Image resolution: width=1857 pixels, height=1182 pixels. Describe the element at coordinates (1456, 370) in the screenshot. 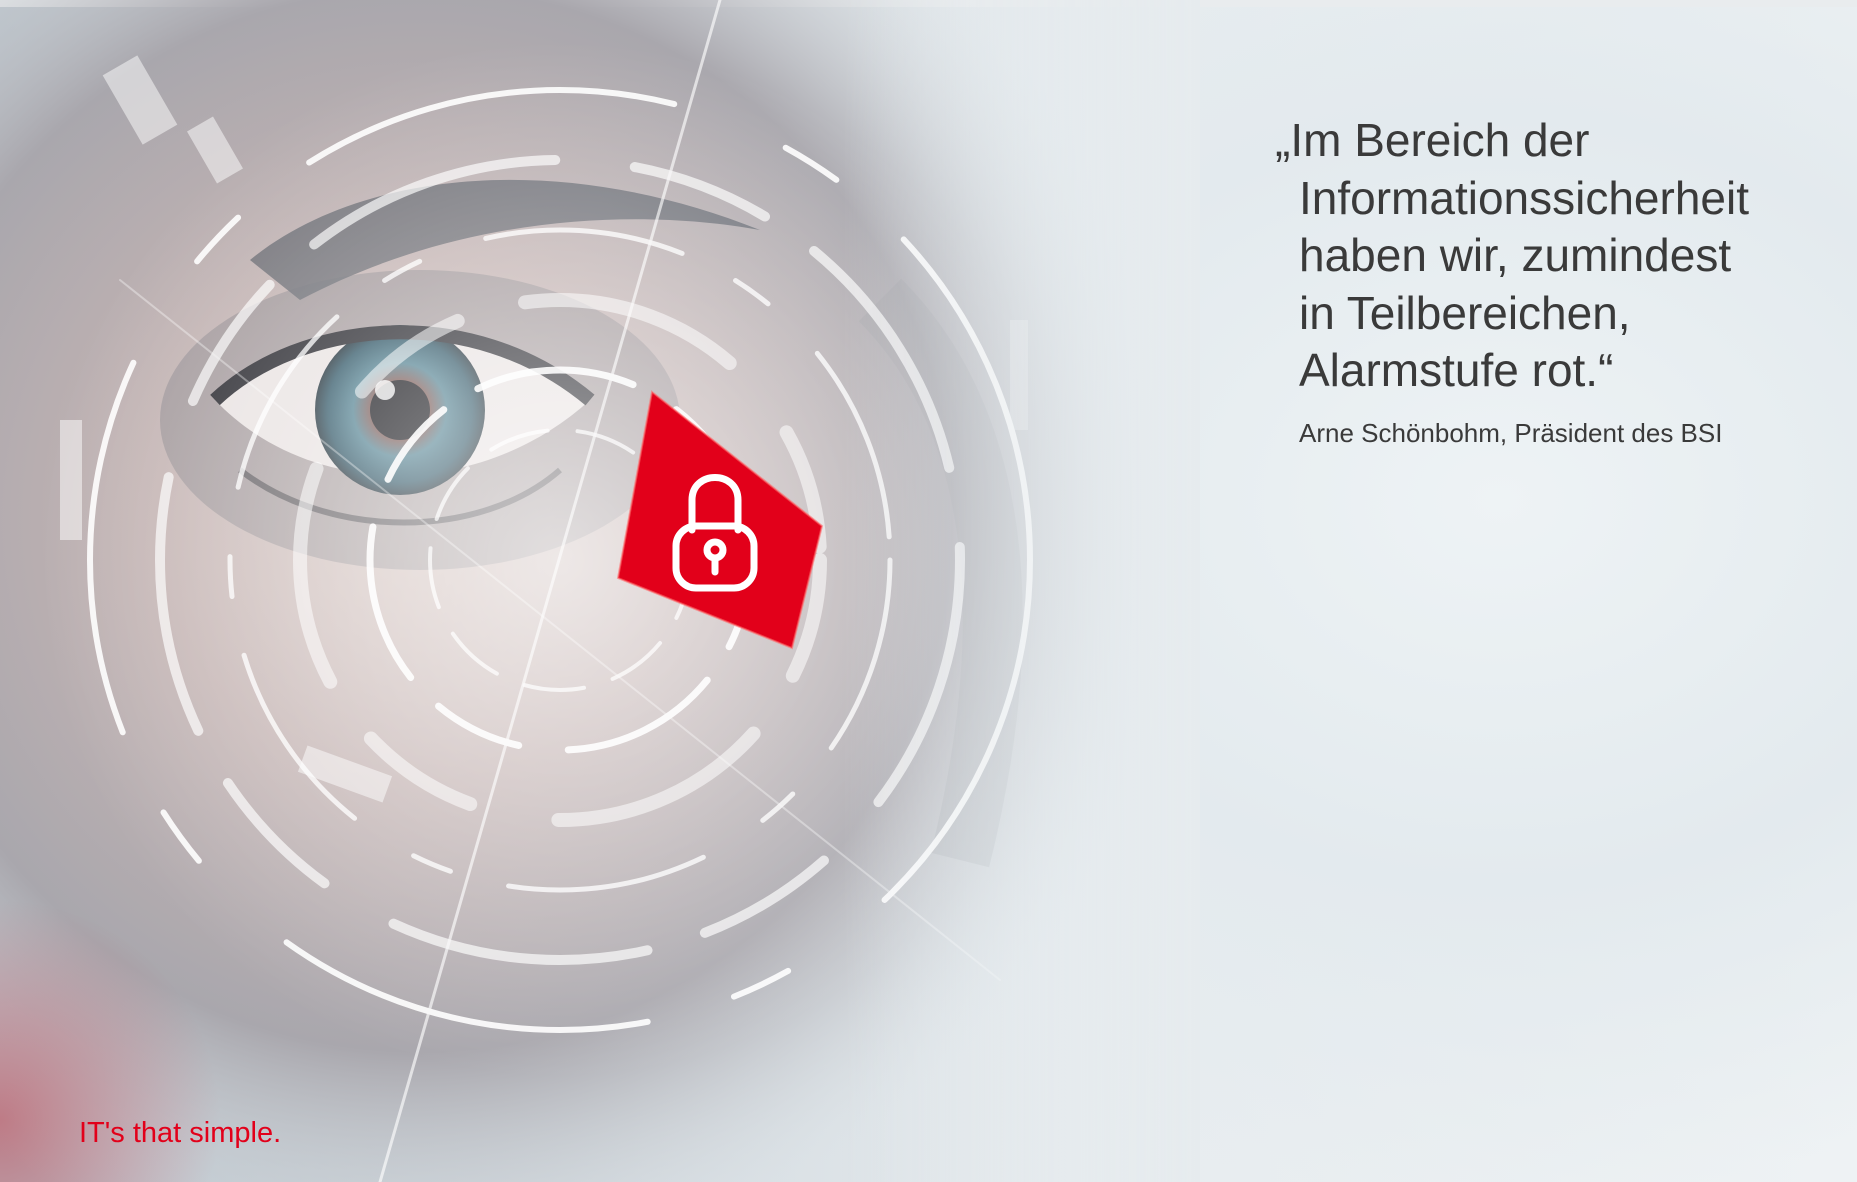

I see `quote-line-5: Alarmstufe rot.“` at that location.